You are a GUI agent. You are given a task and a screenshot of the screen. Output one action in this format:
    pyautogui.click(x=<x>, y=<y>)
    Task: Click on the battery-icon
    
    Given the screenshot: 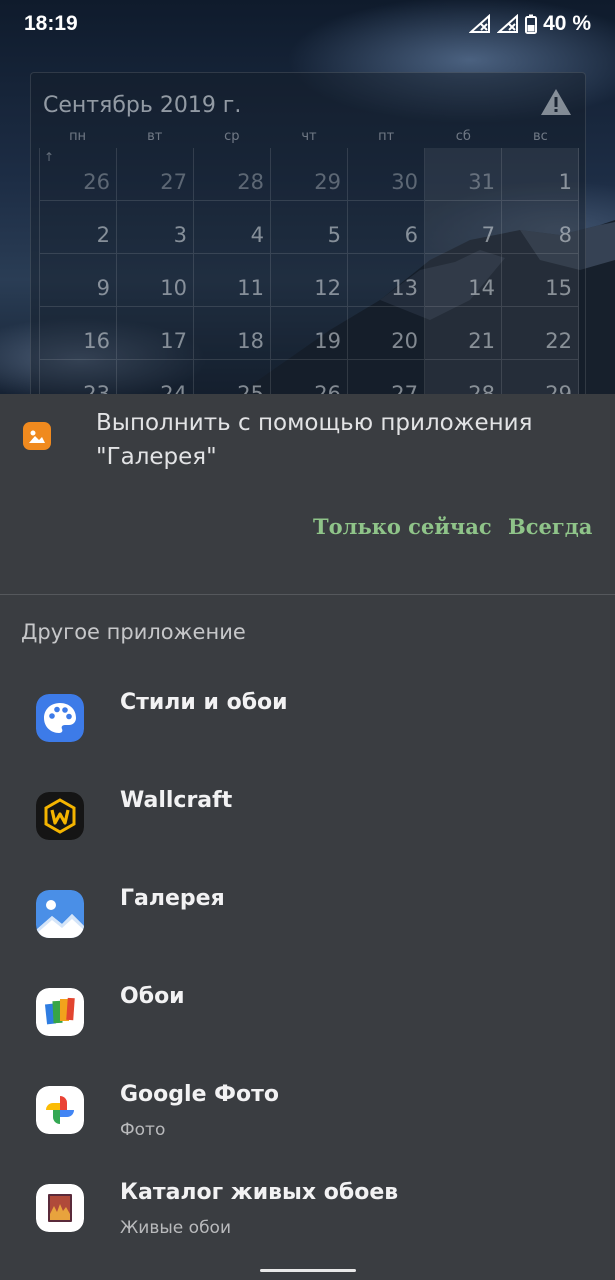 What is the action you would take?
    pyautogui.click(x=531, y=24)
    